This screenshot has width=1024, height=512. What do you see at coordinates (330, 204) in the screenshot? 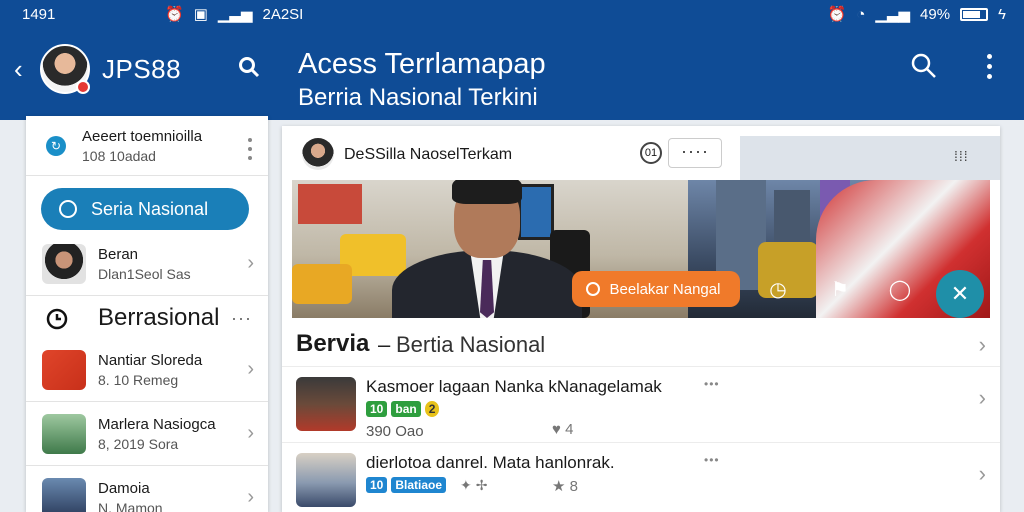
I see `shop-sign` at bounding box center [330, 204].